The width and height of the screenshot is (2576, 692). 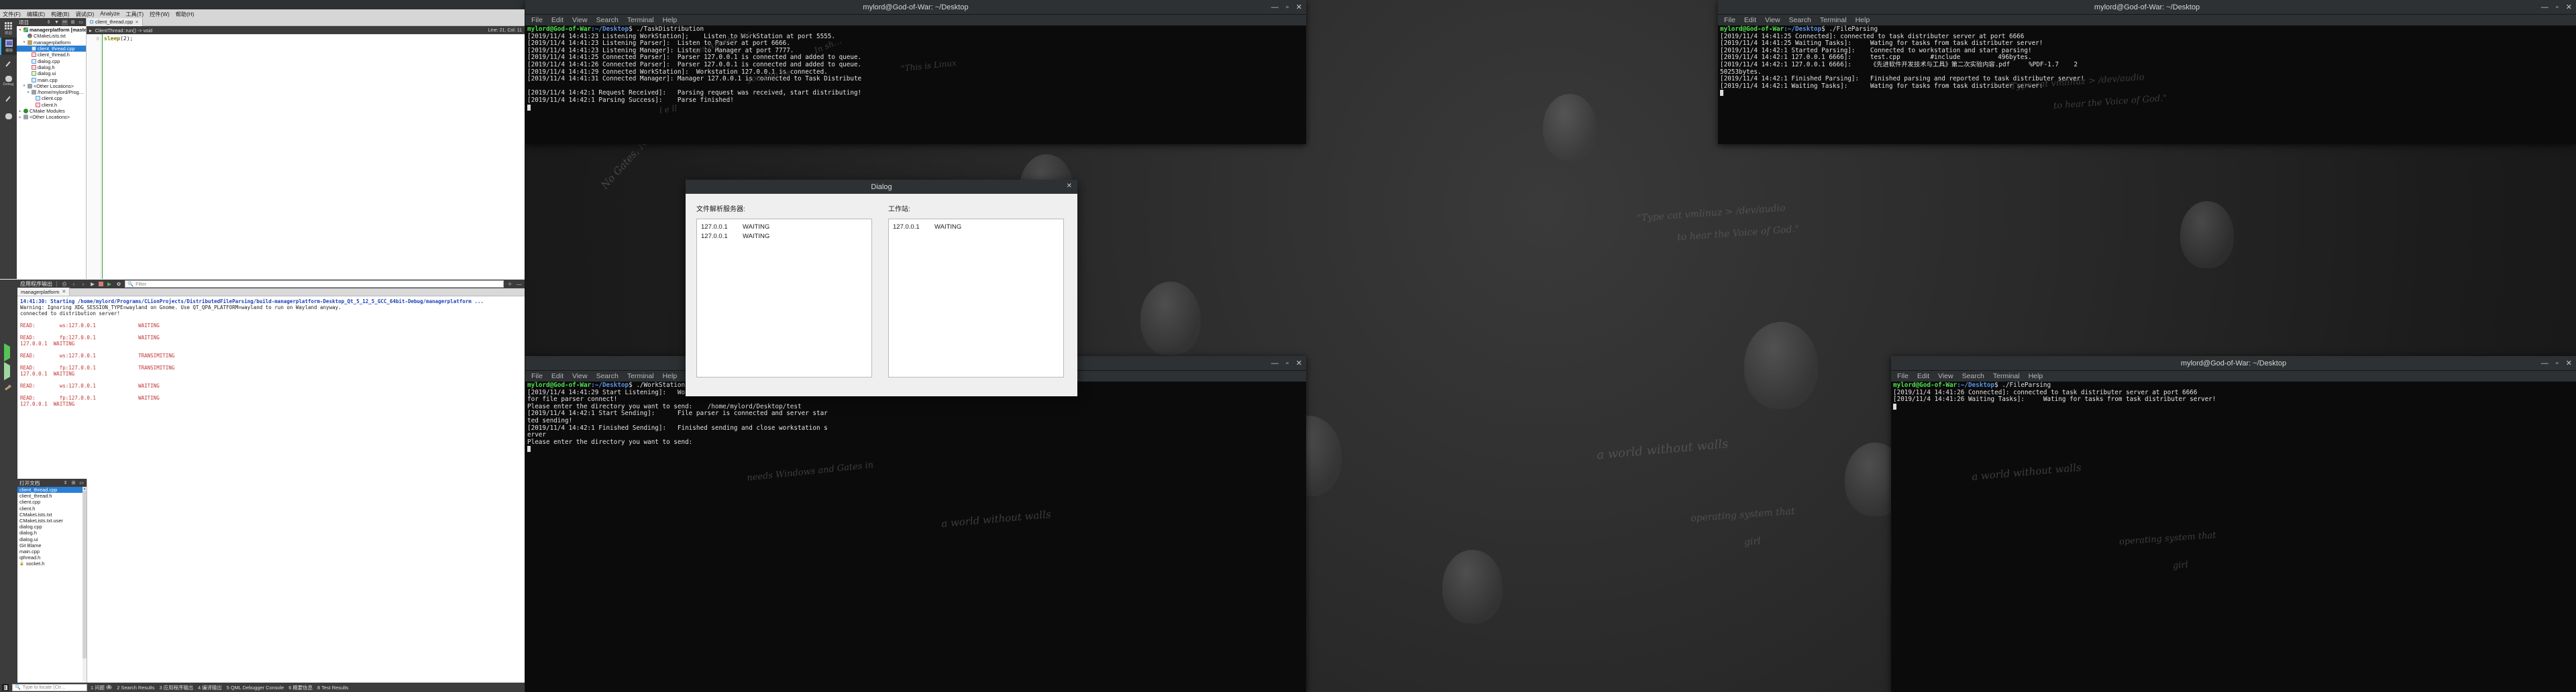 I want to click on mode-debug: Debug, so click(x=8, y=81).